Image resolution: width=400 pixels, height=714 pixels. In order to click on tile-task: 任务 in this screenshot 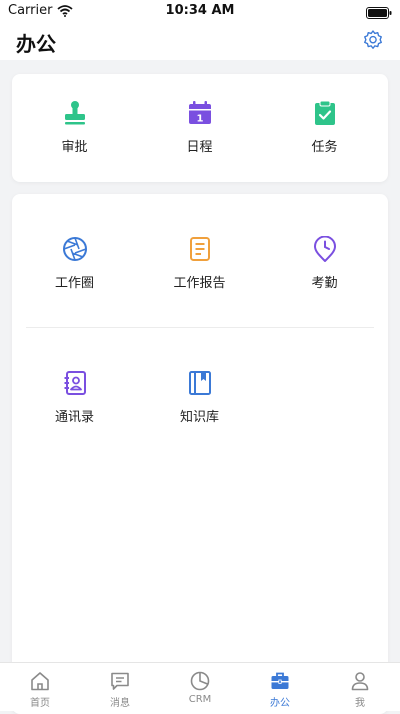, I will do `click(324, 127)`.